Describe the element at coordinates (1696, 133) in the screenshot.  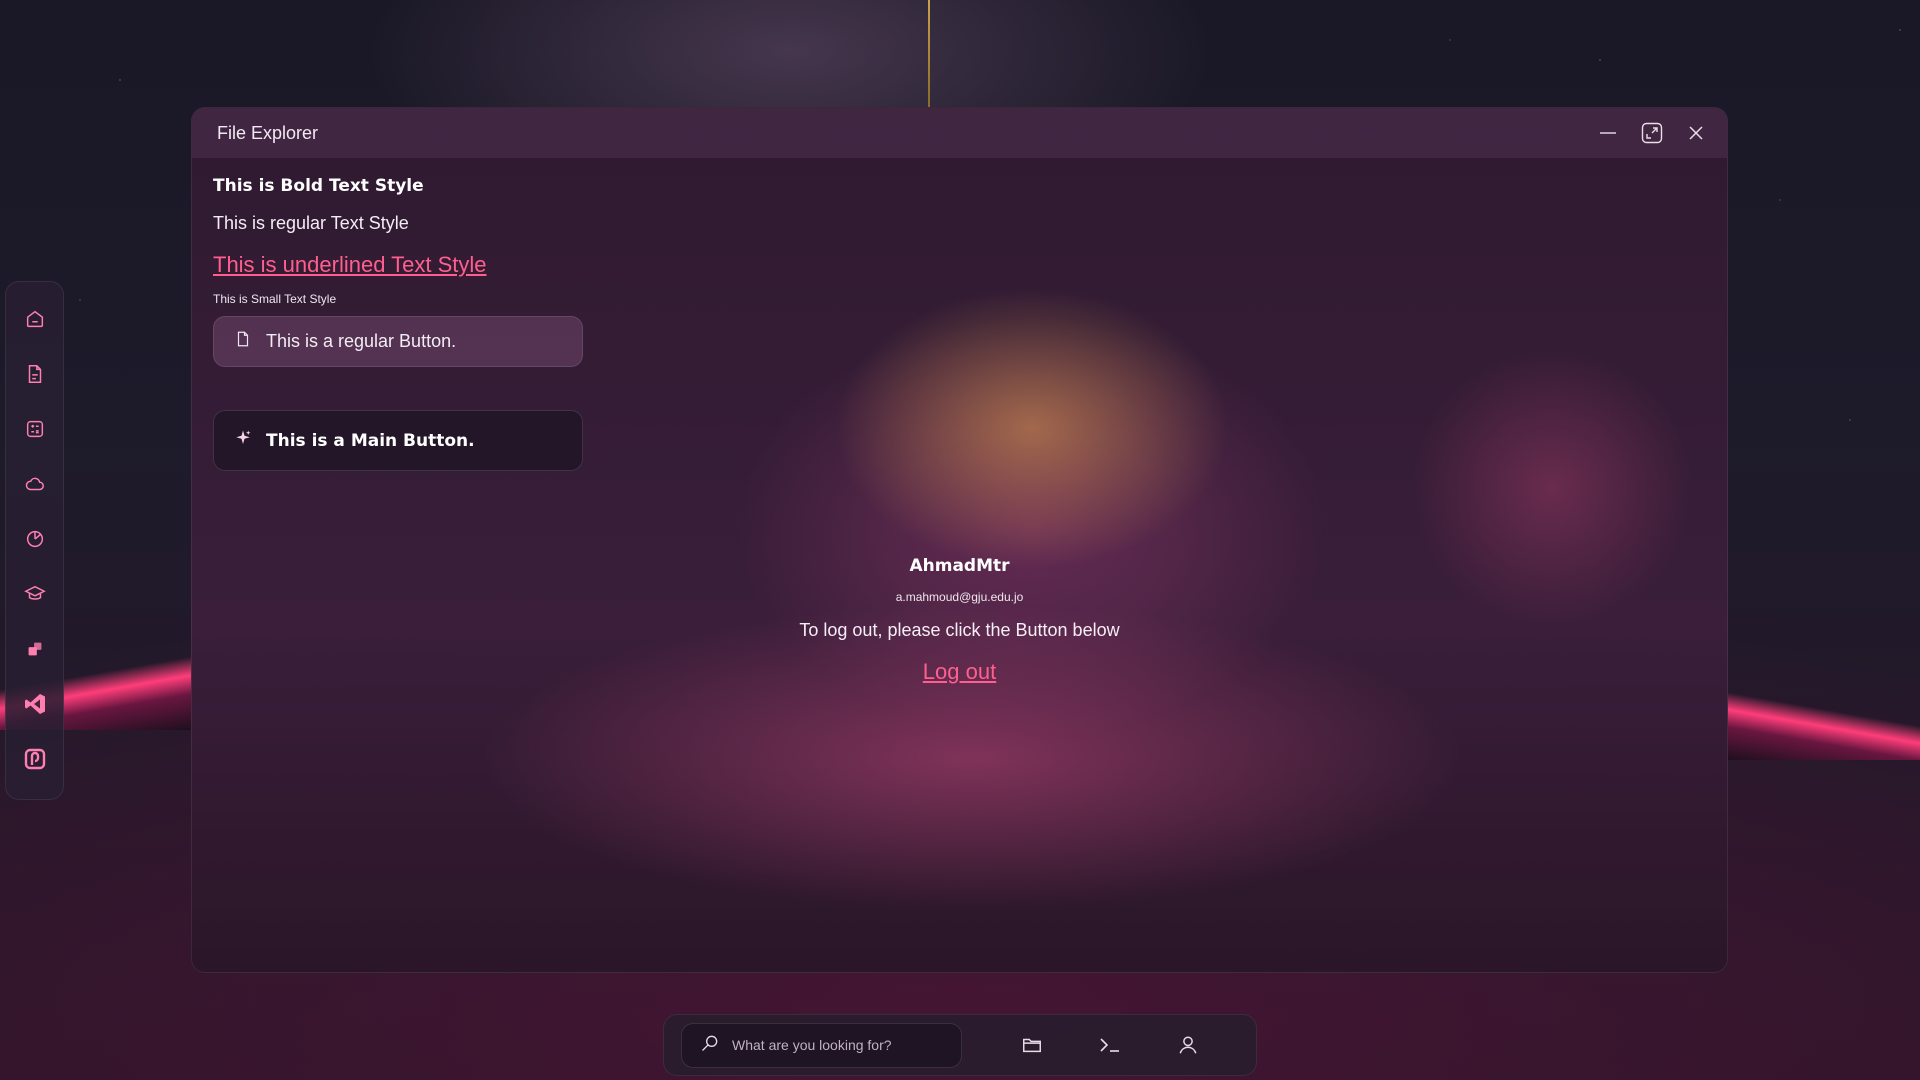
I see `close-icon` at that location.